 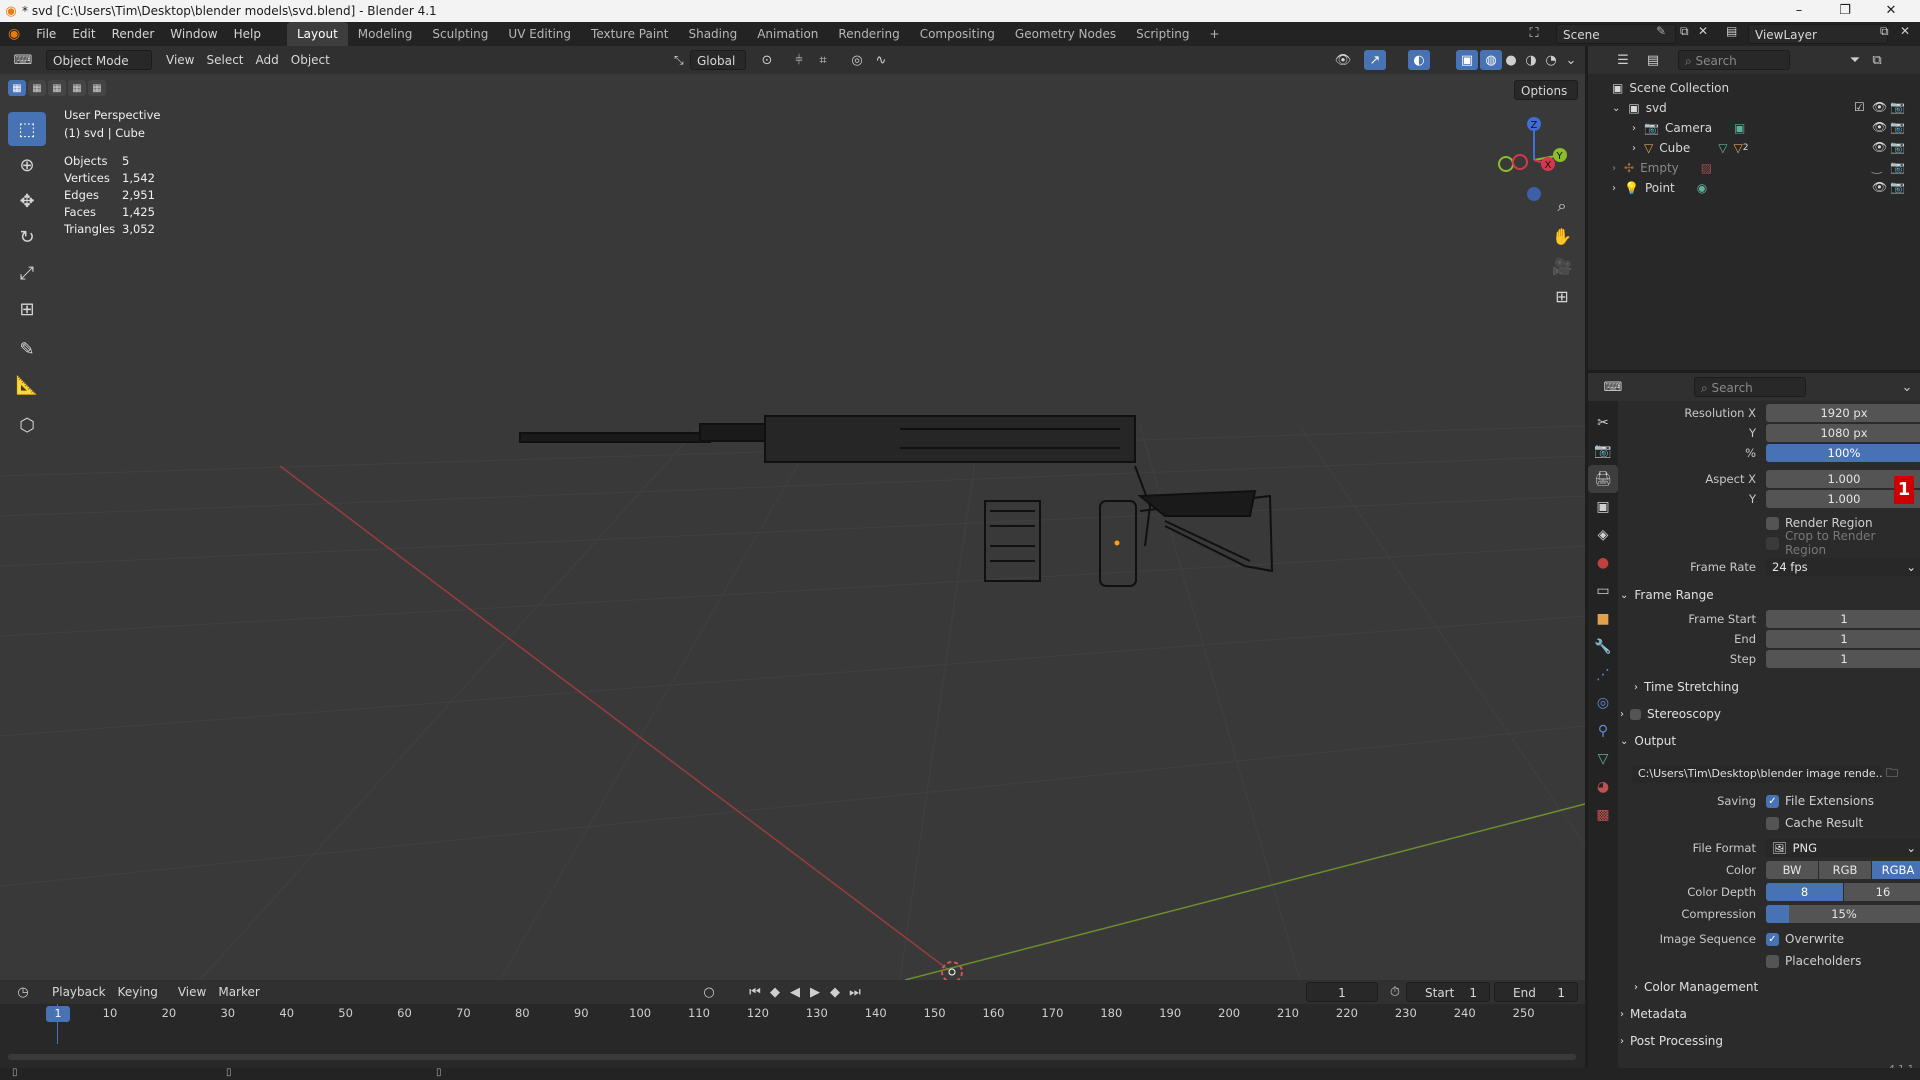 What do you see at coordinates (957, 34) in the screenshot?
I see `tab-compositing: Compositing` at bounding box center [957, 34].